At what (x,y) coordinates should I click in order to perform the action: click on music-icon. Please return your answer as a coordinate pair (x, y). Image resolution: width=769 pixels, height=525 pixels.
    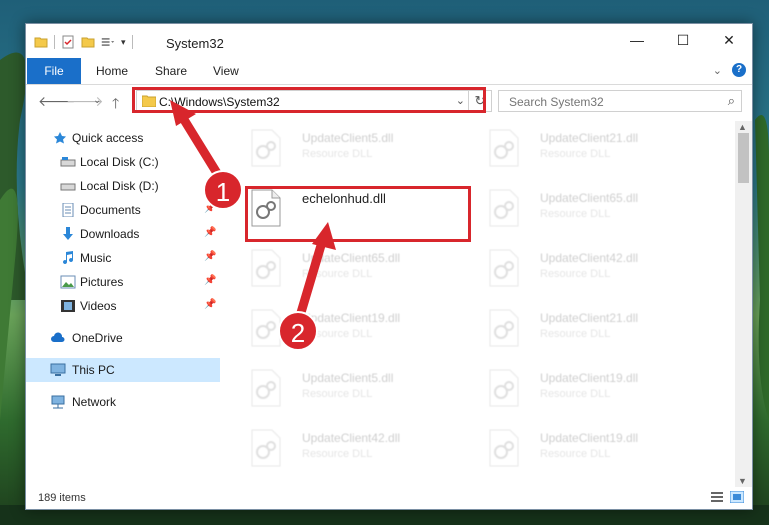
    Looking at the image, I should click on (68, 258).